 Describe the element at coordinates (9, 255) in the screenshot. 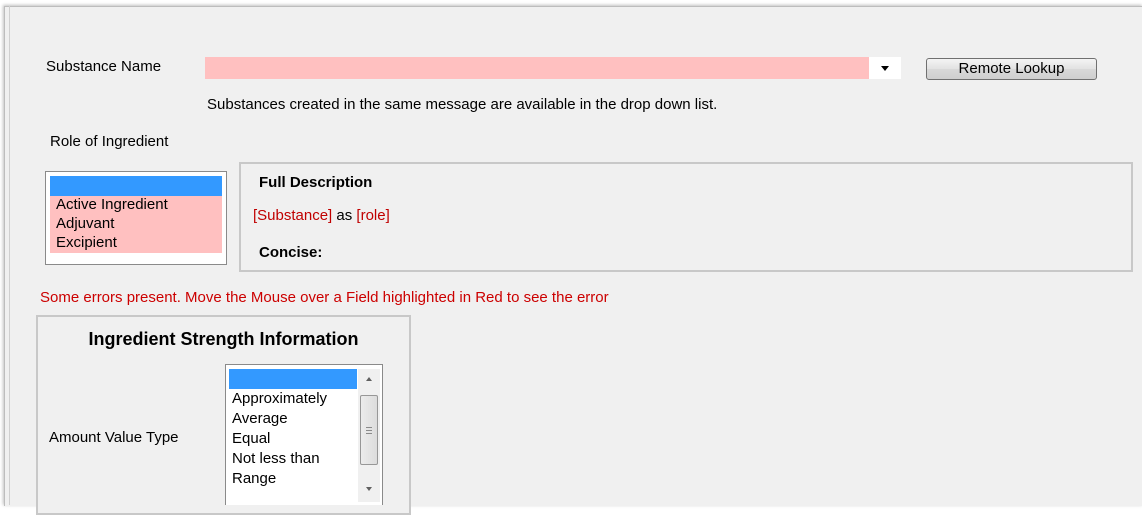

I see `panel-divider` at that location.